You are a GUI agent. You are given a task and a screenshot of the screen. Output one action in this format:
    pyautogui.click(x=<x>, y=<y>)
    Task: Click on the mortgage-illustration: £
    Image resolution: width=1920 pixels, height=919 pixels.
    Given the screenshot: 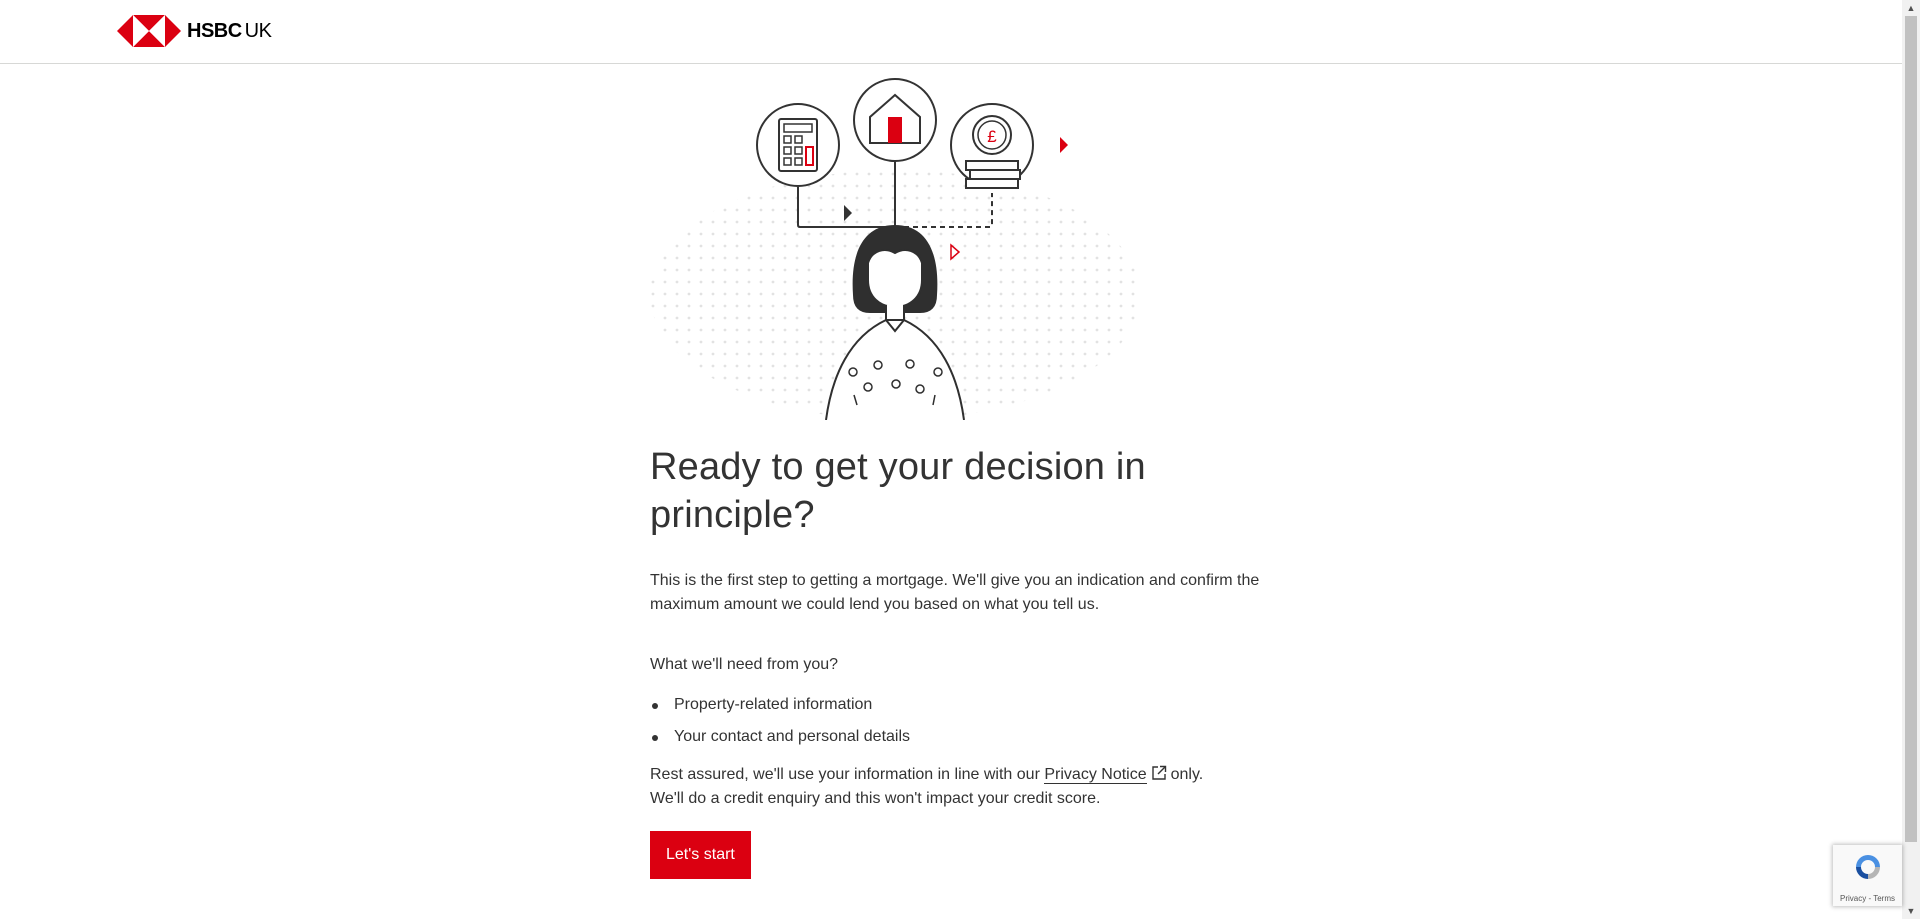 What is the action you would take?
    pyautogui.click(x=895, y=249)
    